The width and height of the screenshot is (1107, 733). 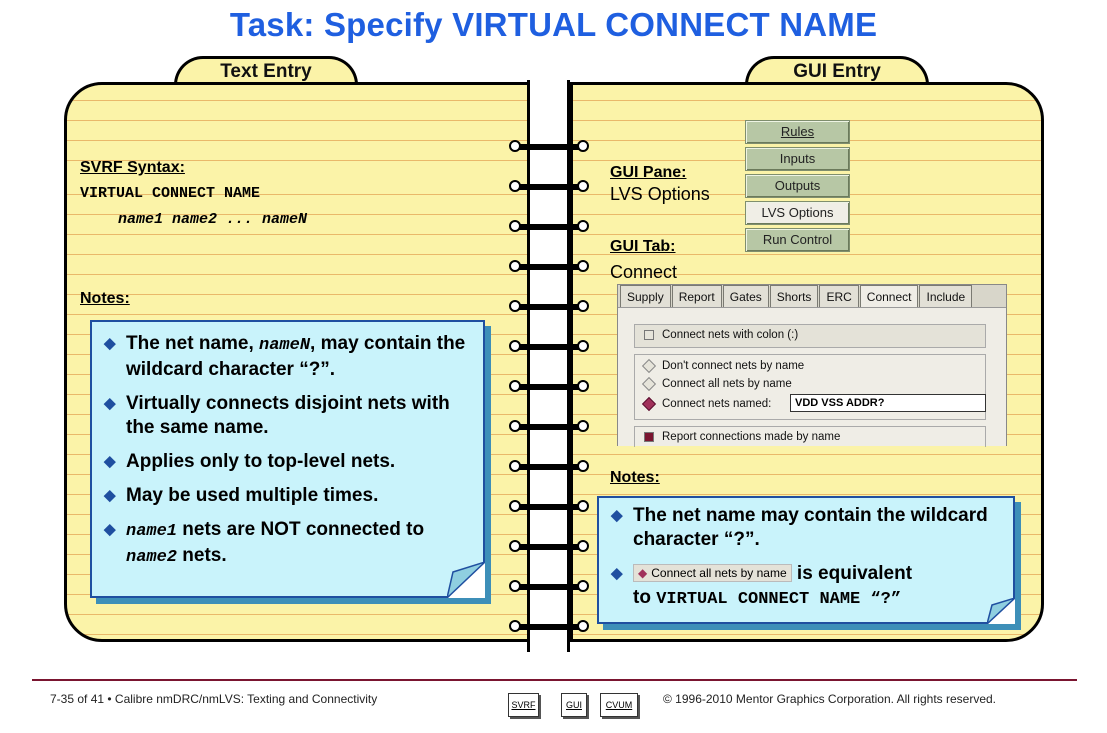 I want to click on checkbox-icon, so click(x=649, y=334).